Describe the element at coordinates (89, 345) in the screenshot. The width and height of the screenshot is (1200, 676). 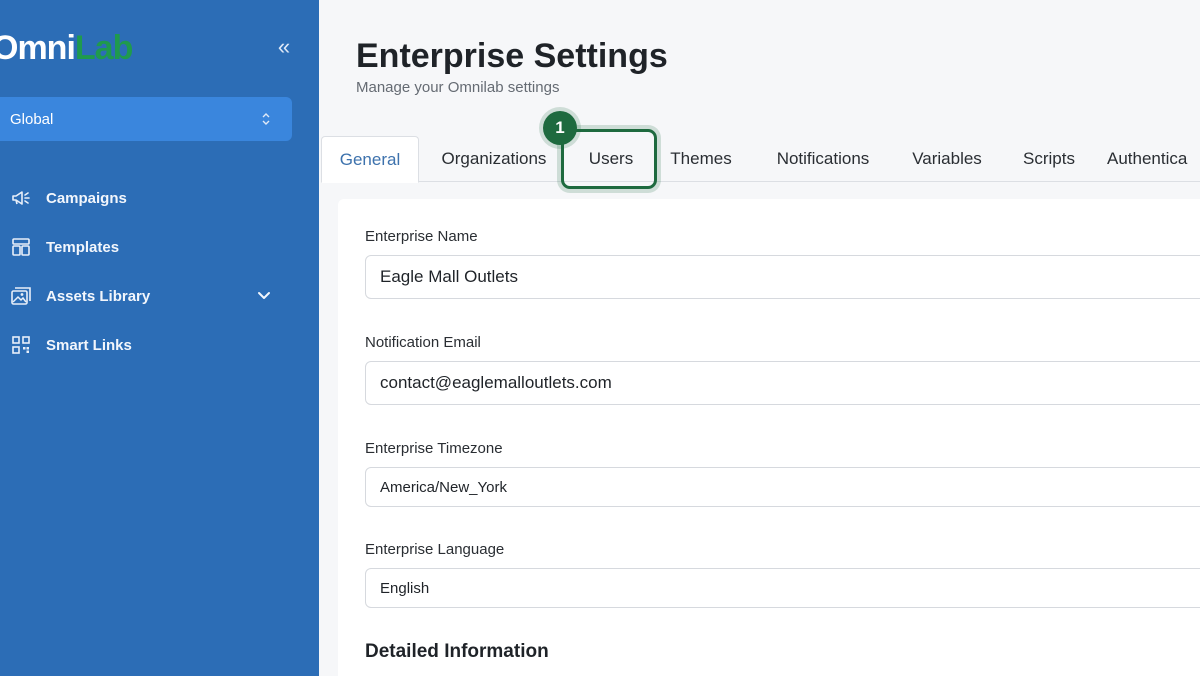
I see `sidebar-item-label: Smart Links` at that location.